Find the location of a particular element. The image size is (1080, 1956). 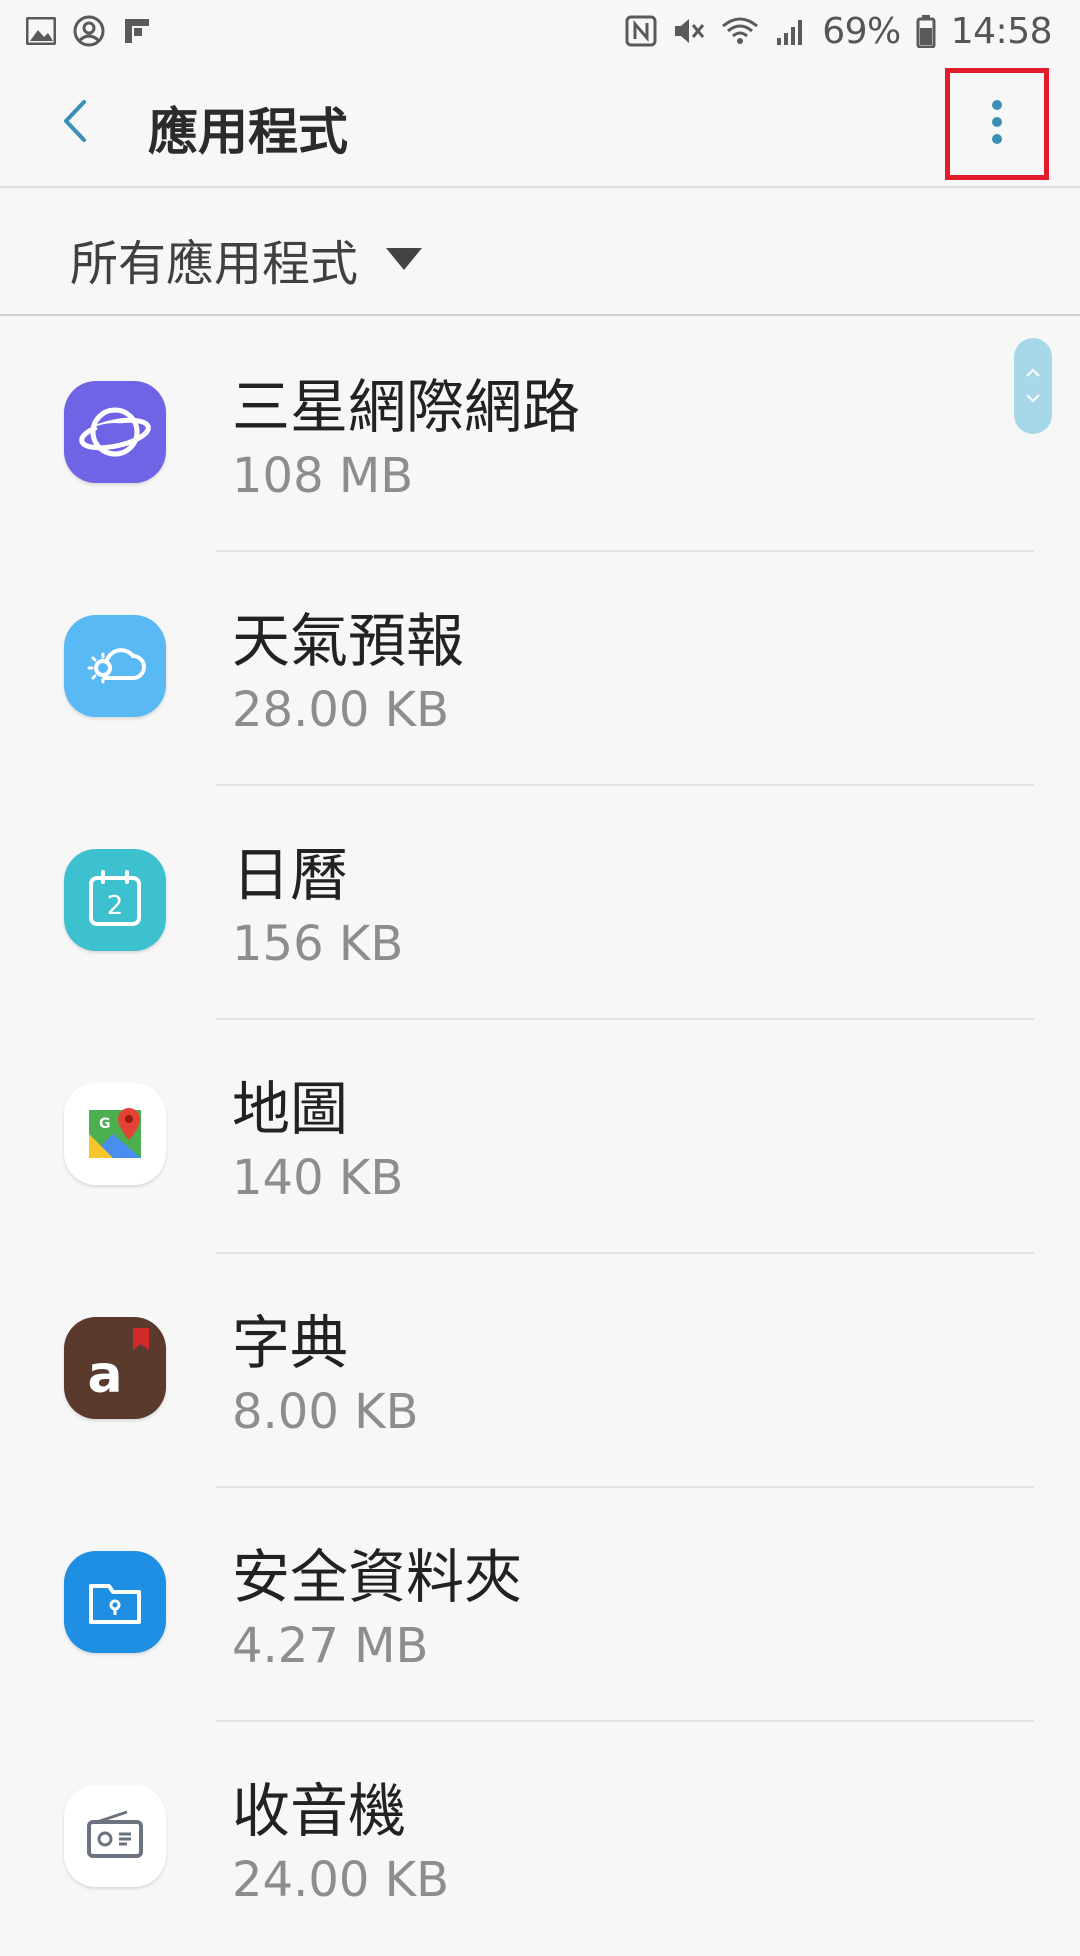

list-item: G 地圖 140 KB is located at coordinates (540, 1137).